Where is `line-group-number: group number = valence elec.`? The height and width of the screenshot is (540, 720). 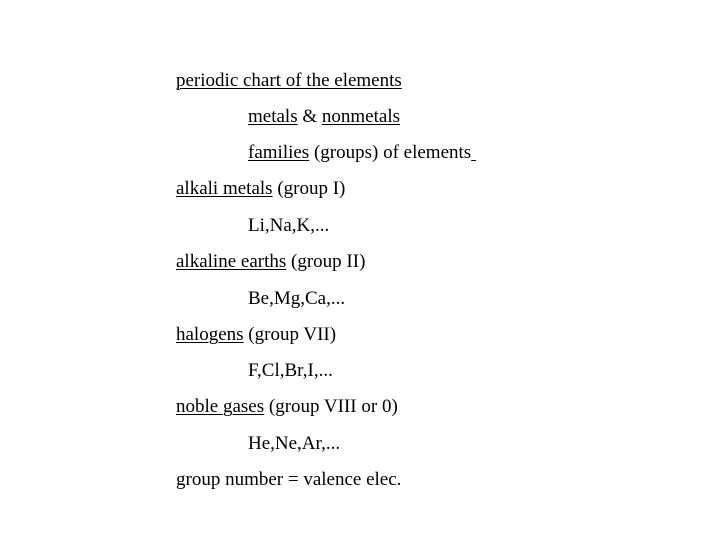 line-group-number: group number = valence elec. is located at coordinates (279, 480).